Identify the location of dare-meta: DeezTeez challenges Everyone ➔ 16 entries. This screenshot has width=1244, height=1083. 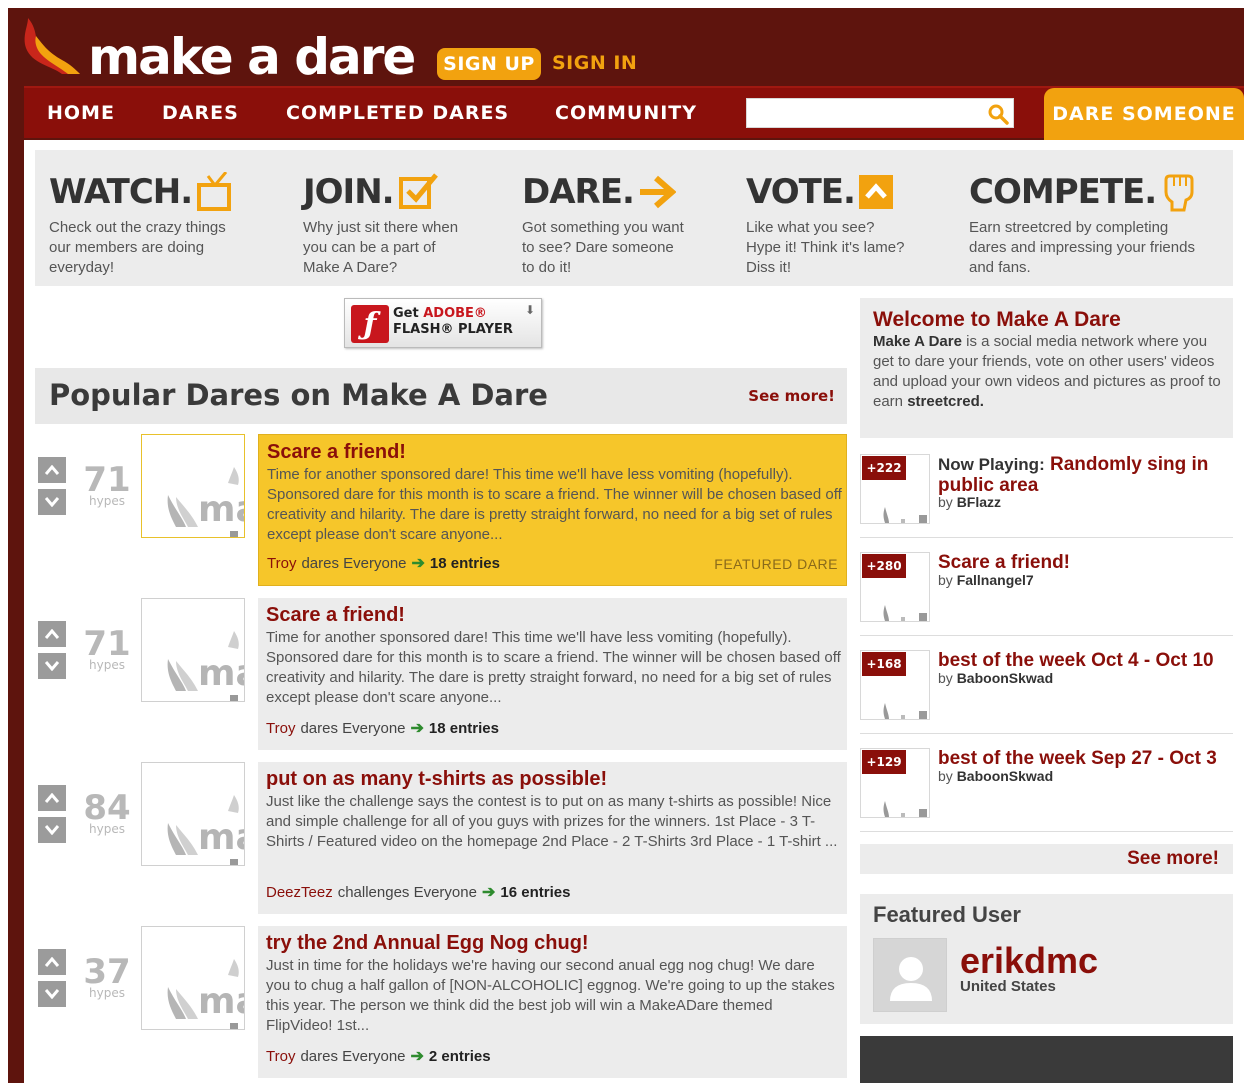
(418, 892).